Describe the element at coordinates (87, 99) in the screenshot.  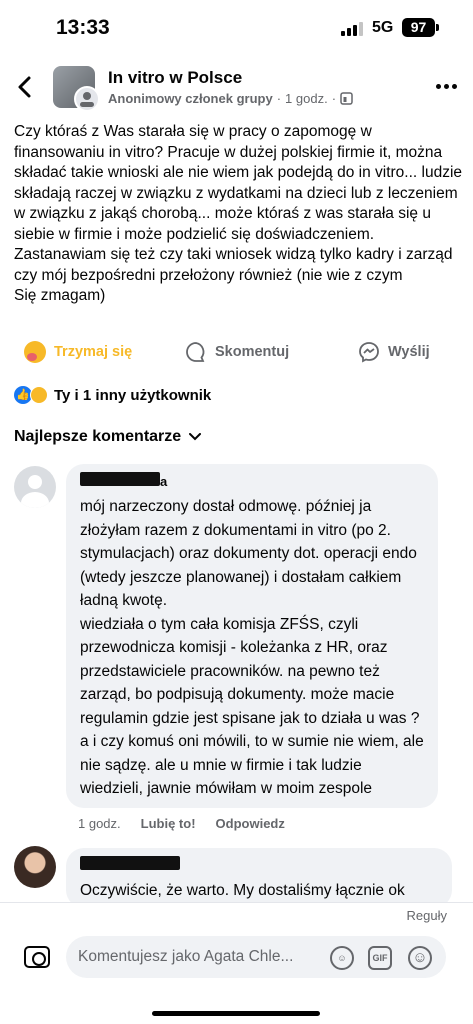
I see `anonymous-member-icon` at that location.